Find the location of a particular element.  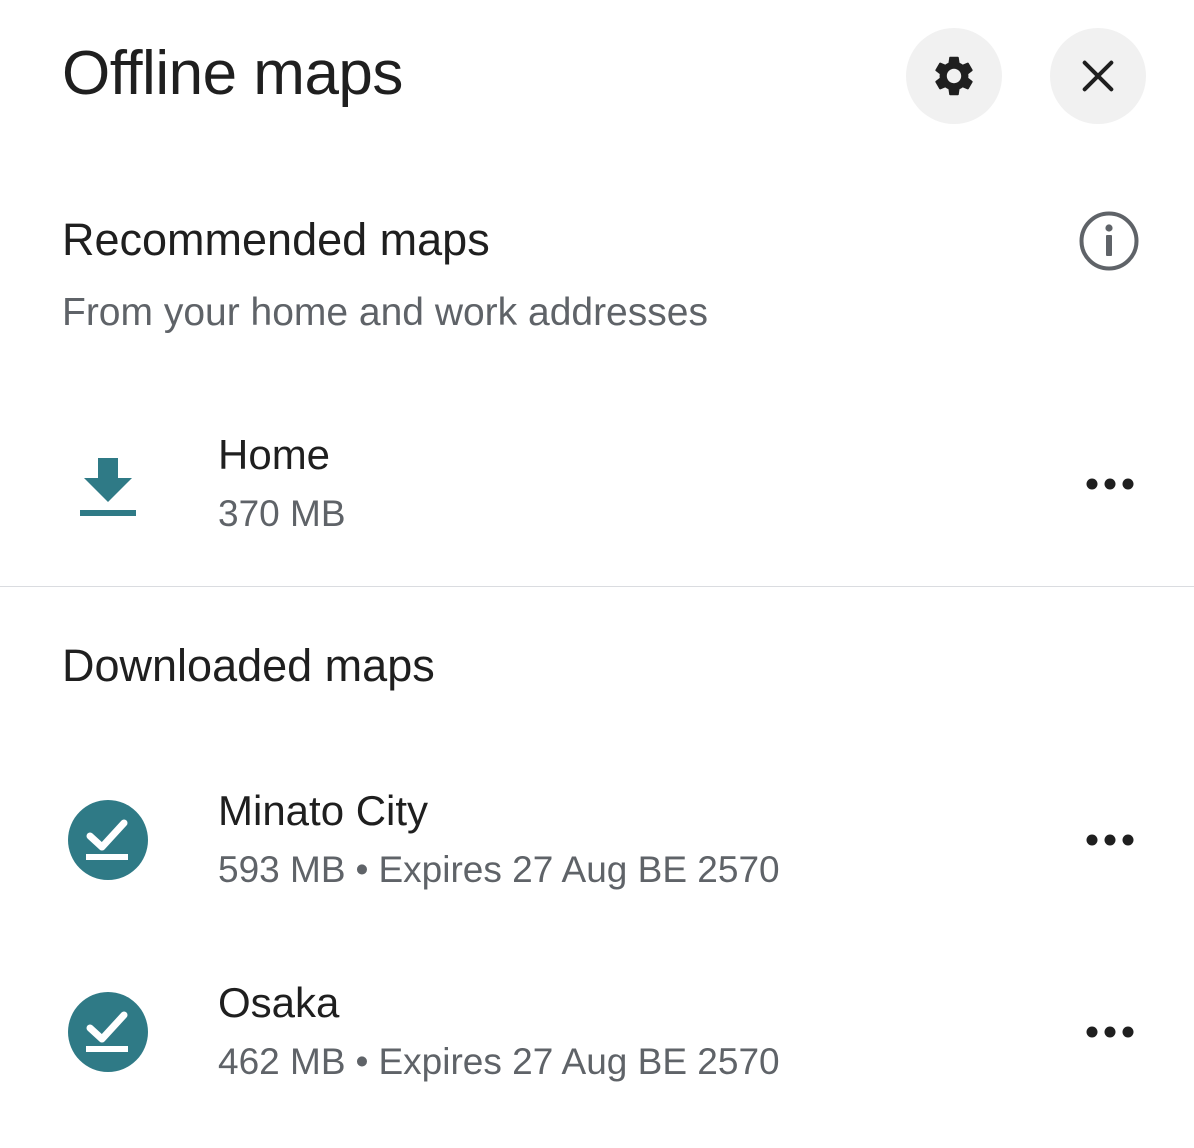

info-icon is located at coordinates (1109, 241).